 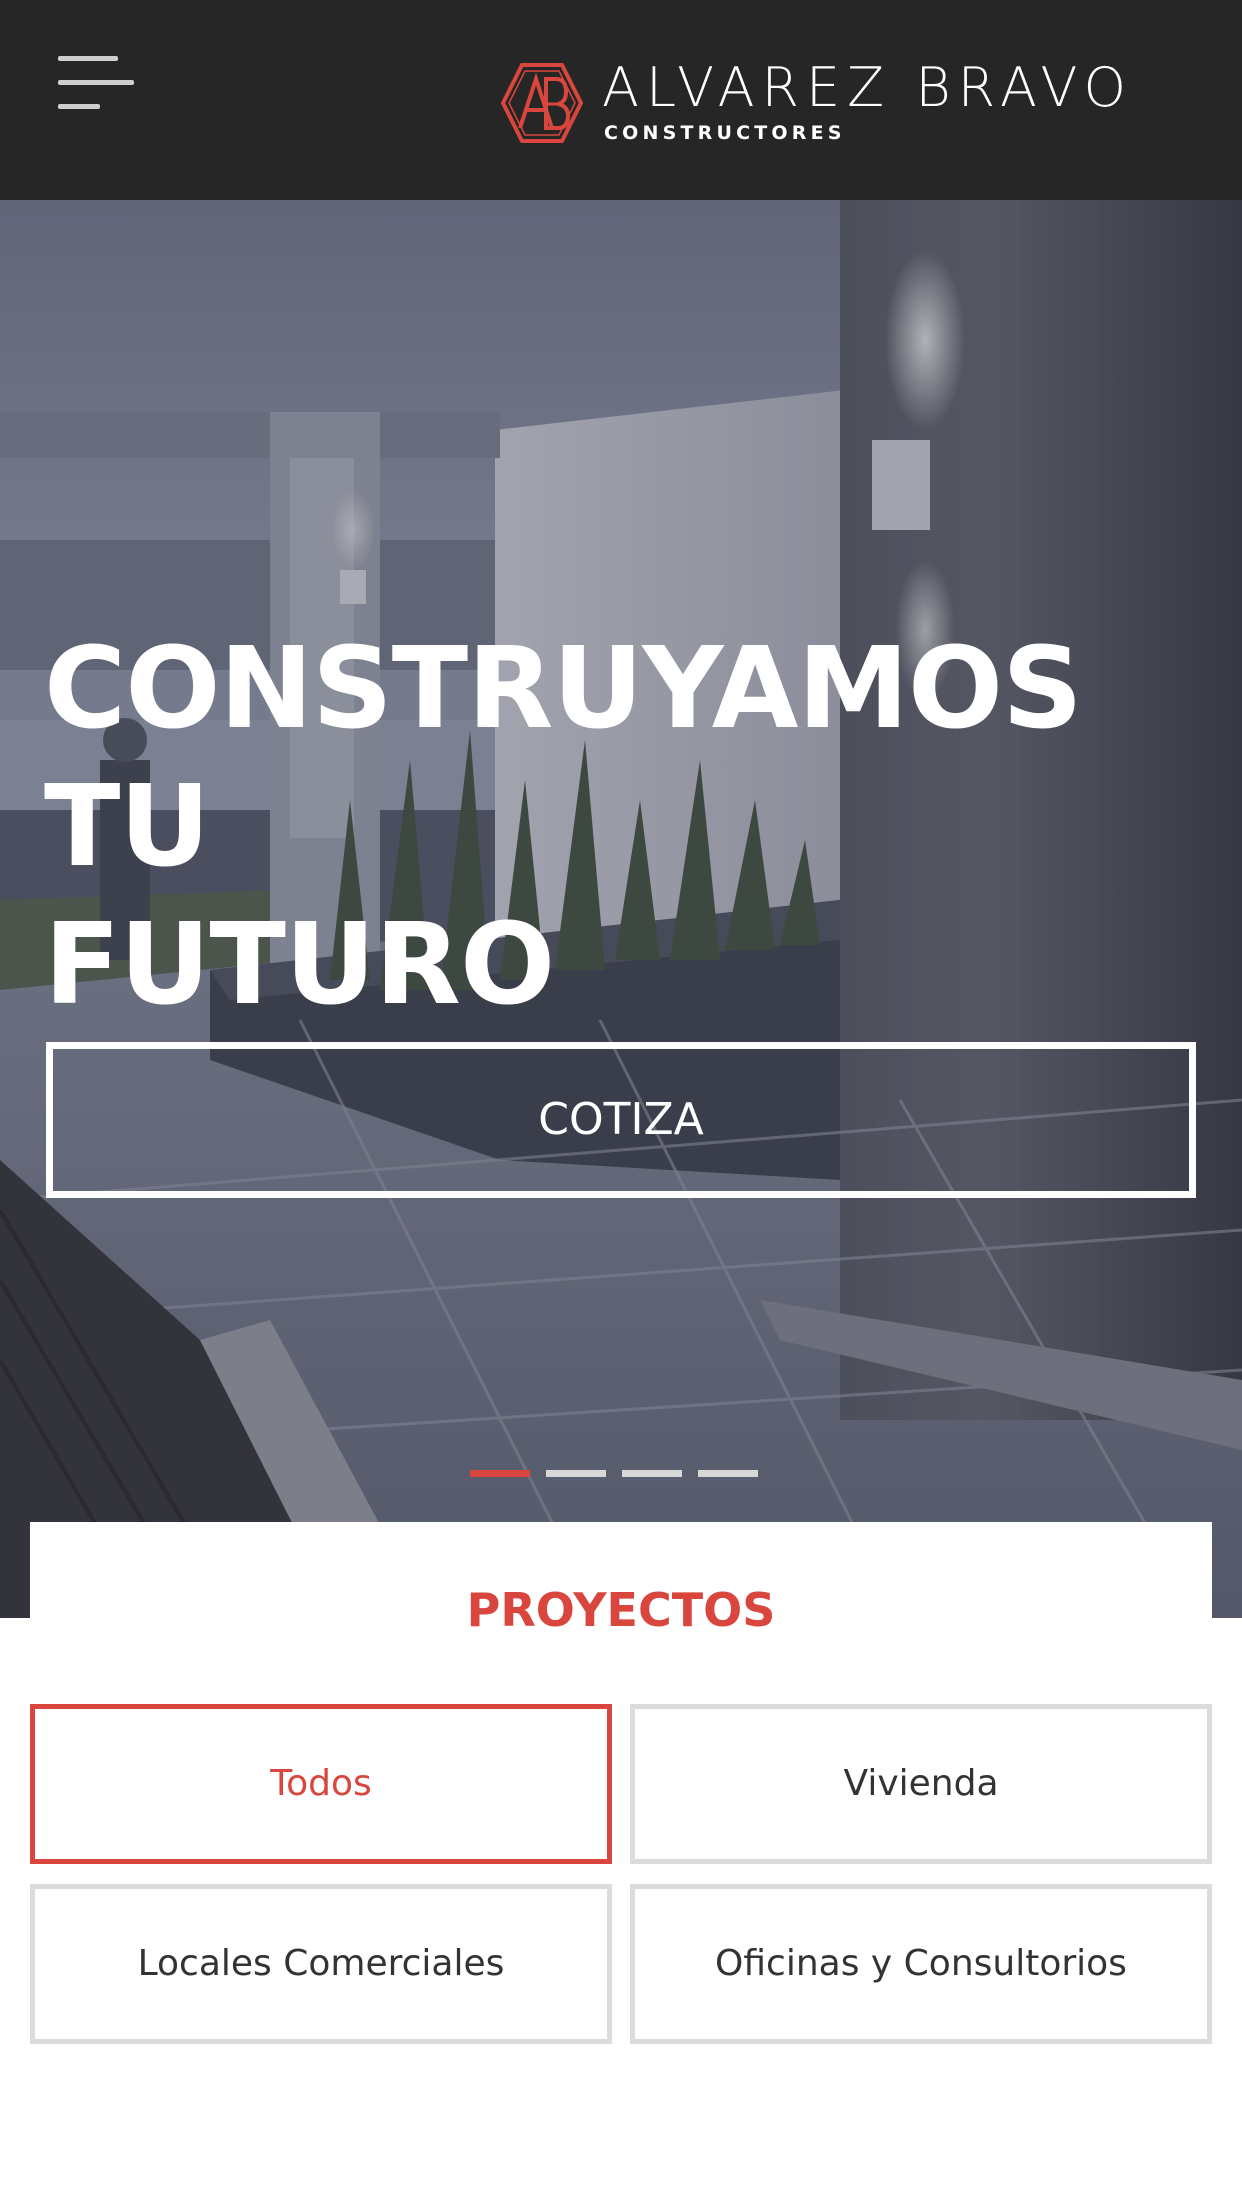 What do you see at coordinates (299, 965) in the screenshot?
I see `hero-title-line: FUTURO` at bounding box center [299, 965].